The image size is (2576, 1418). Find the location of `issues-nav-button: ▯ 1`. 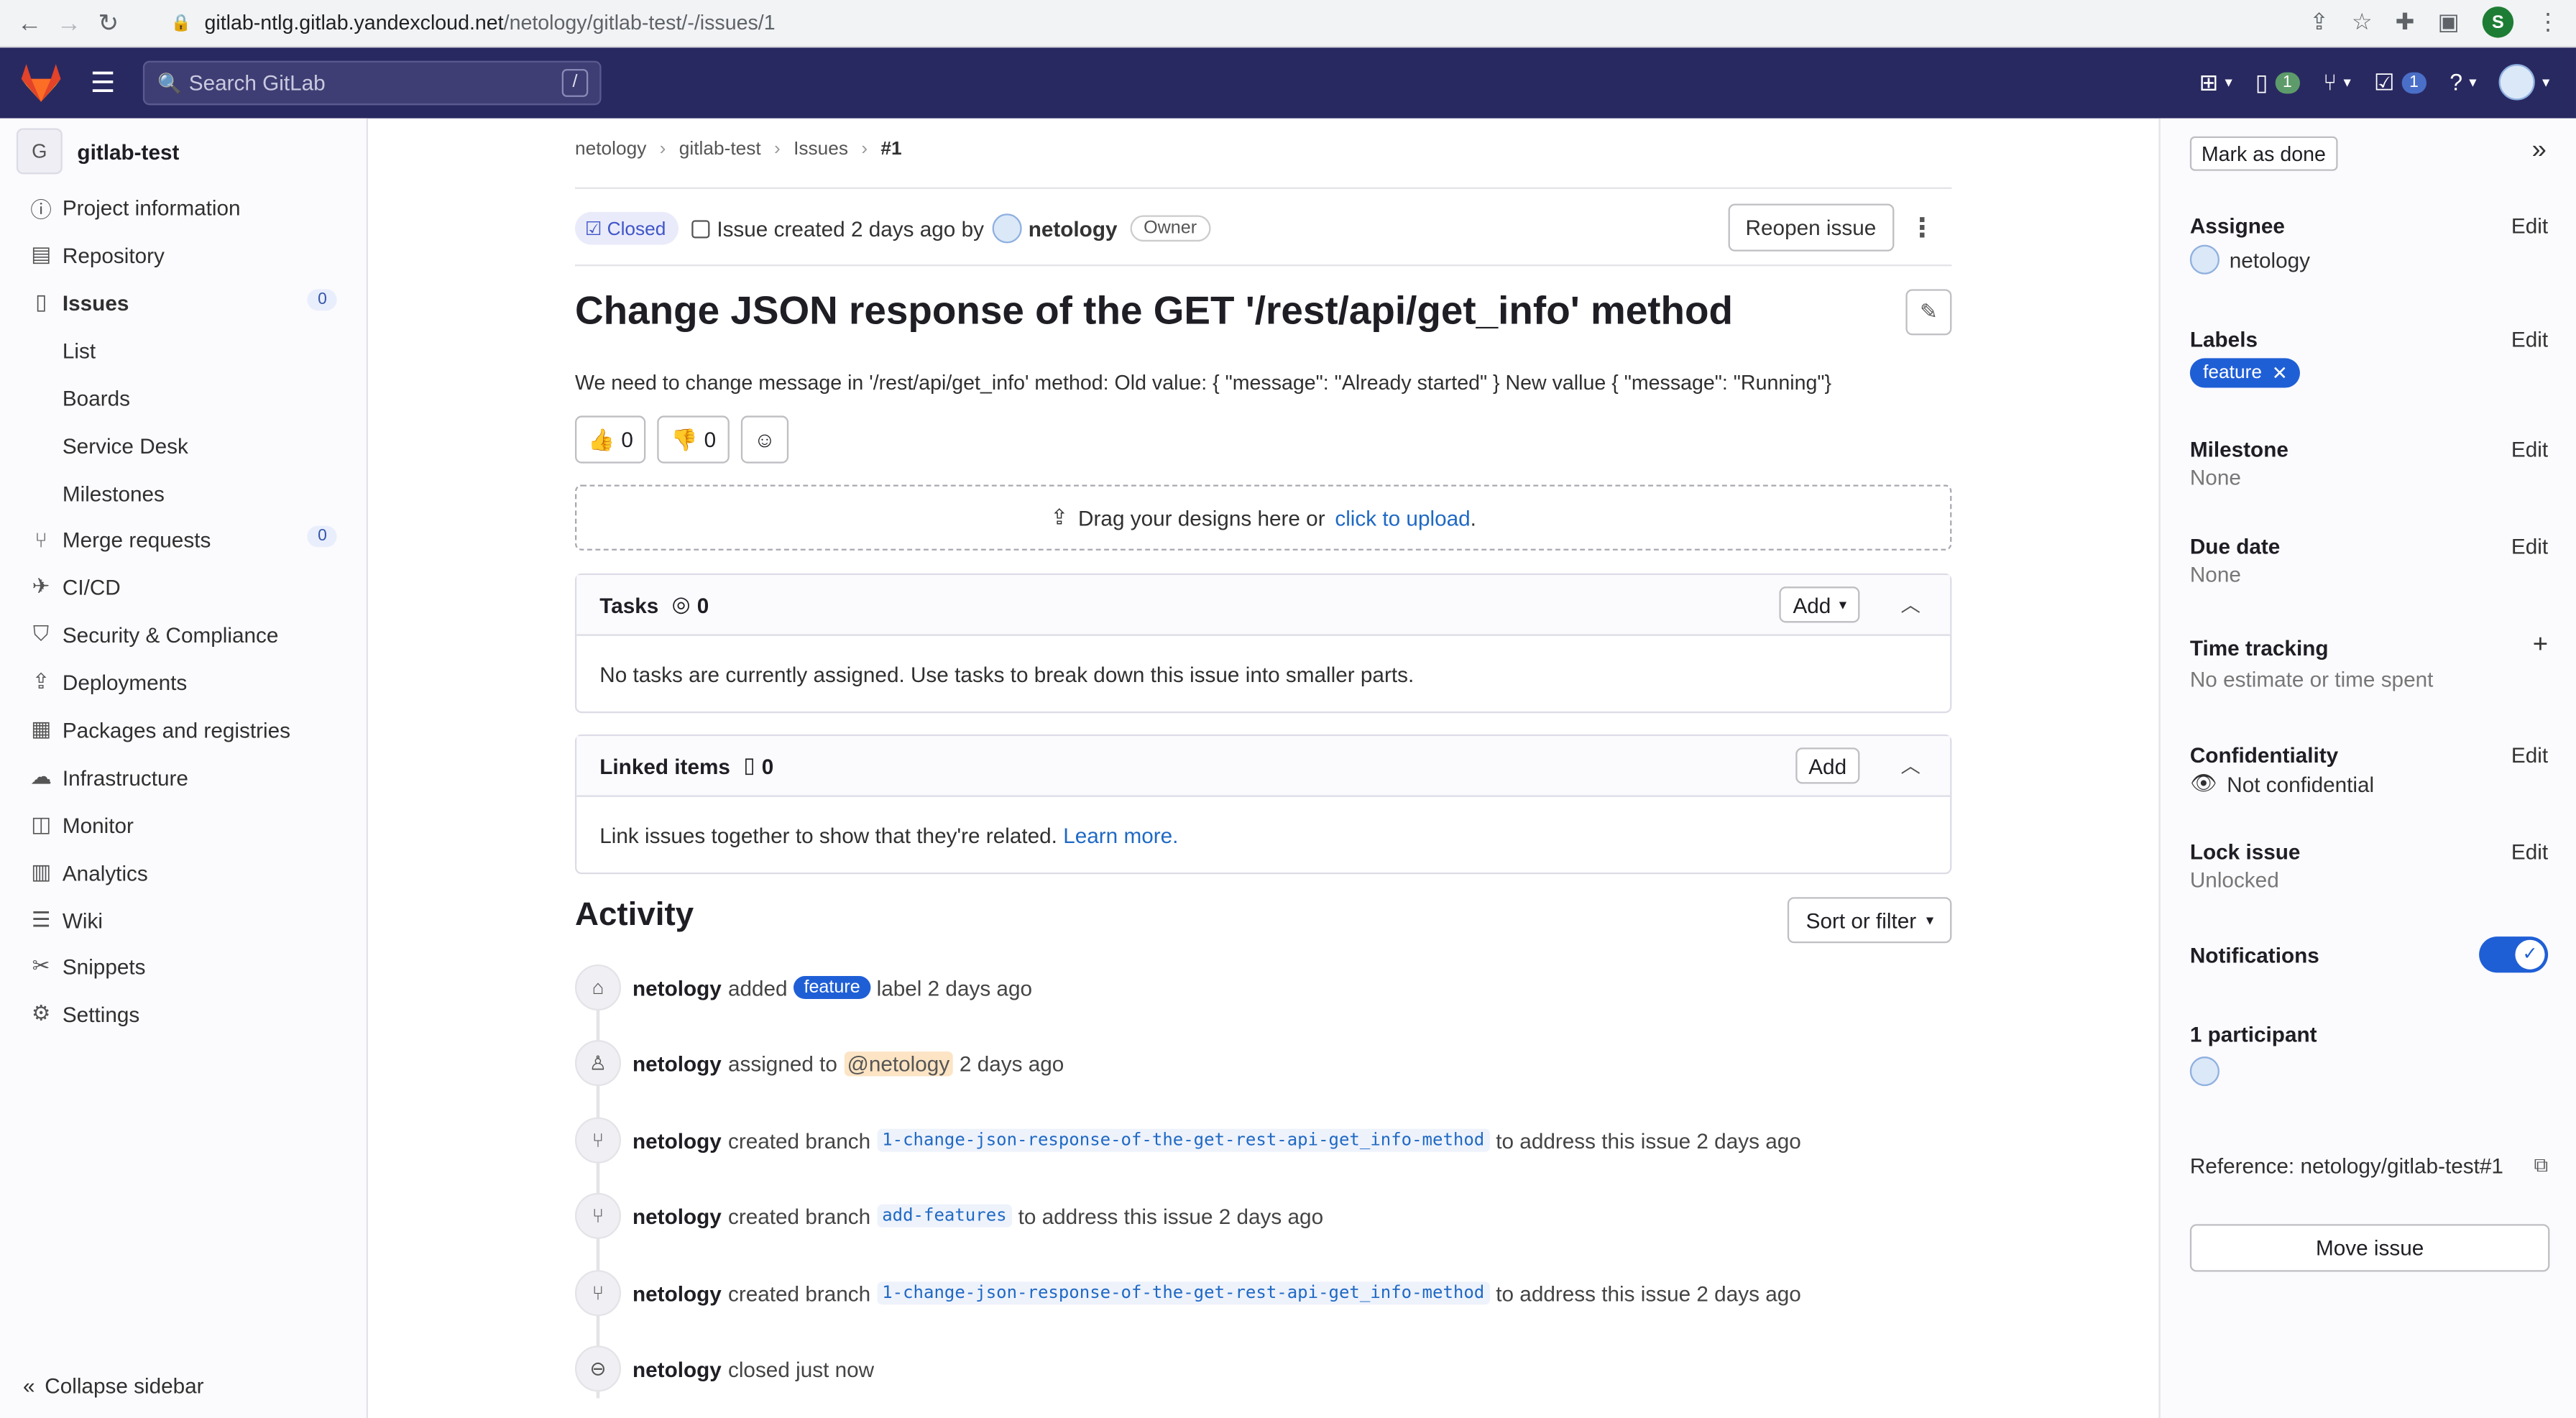

issues-nav-button: ▯ 1 is located at coordinates (2278, 82).